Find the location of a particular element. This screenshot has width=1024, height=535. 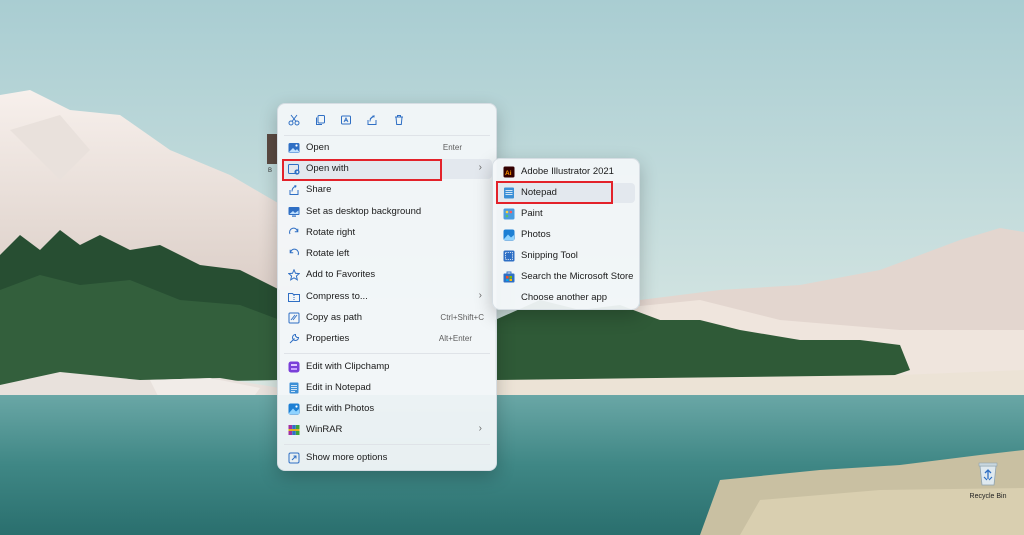

submenu-item-label: Search the Microsoft Store is located at coordinates (577, 276).